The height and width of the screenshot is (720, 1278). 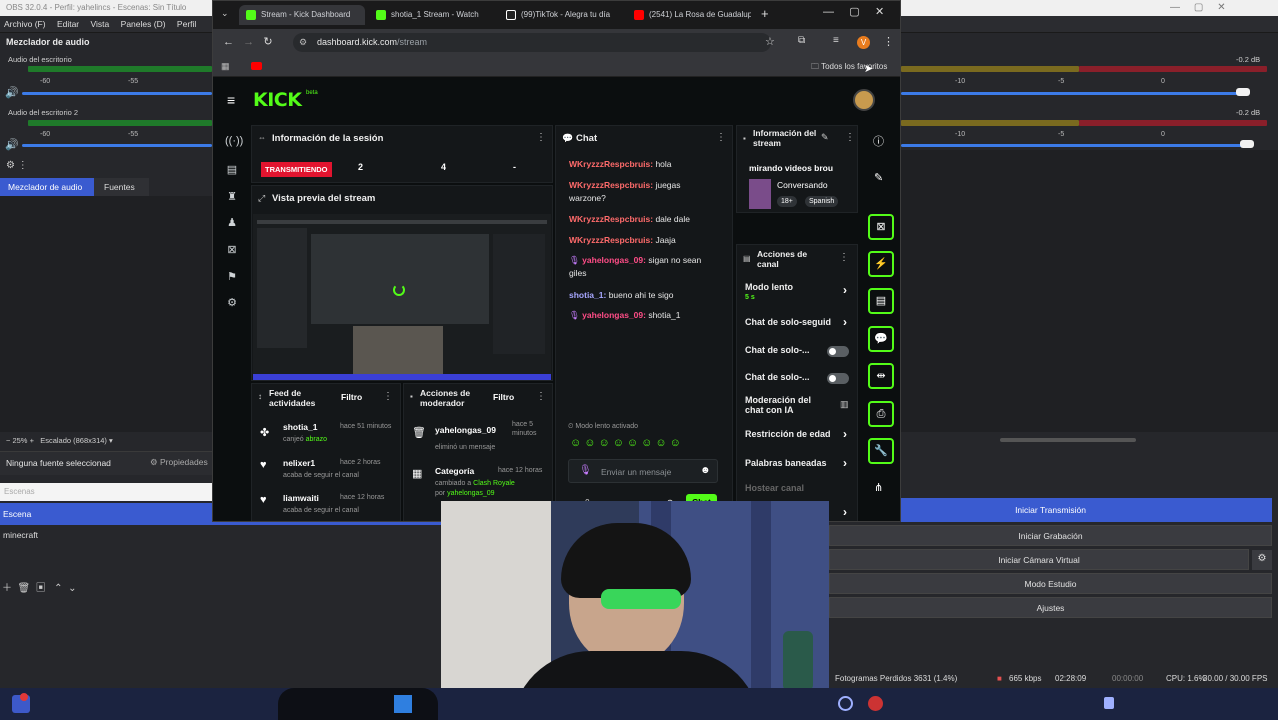 What do you see at coordinates (358, 704) in the screenshot?
I see `taskbar-search-area` at bounding box center [358, 704].